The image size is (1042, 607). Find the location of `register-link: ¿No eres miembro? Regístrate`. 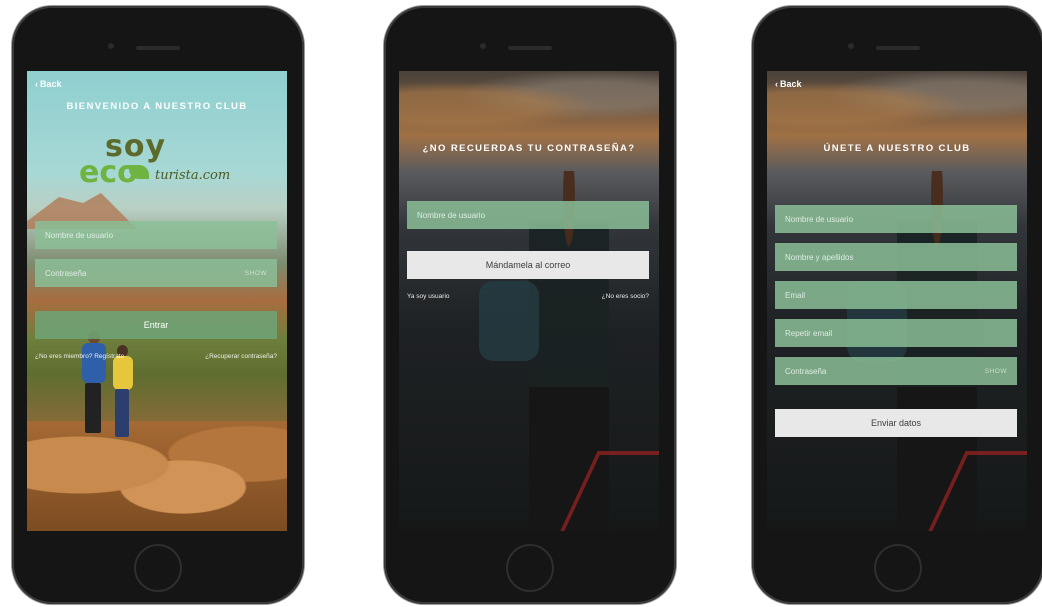

register-link: ¿No eres miembro? Regístrate is located at coordinates (79, 356).